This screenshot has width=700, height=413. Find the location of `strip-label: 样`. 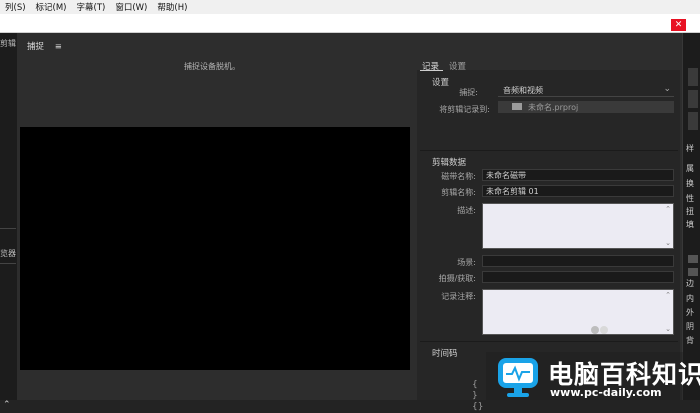

strip-label: 样 is located at coordinates (690, 148).